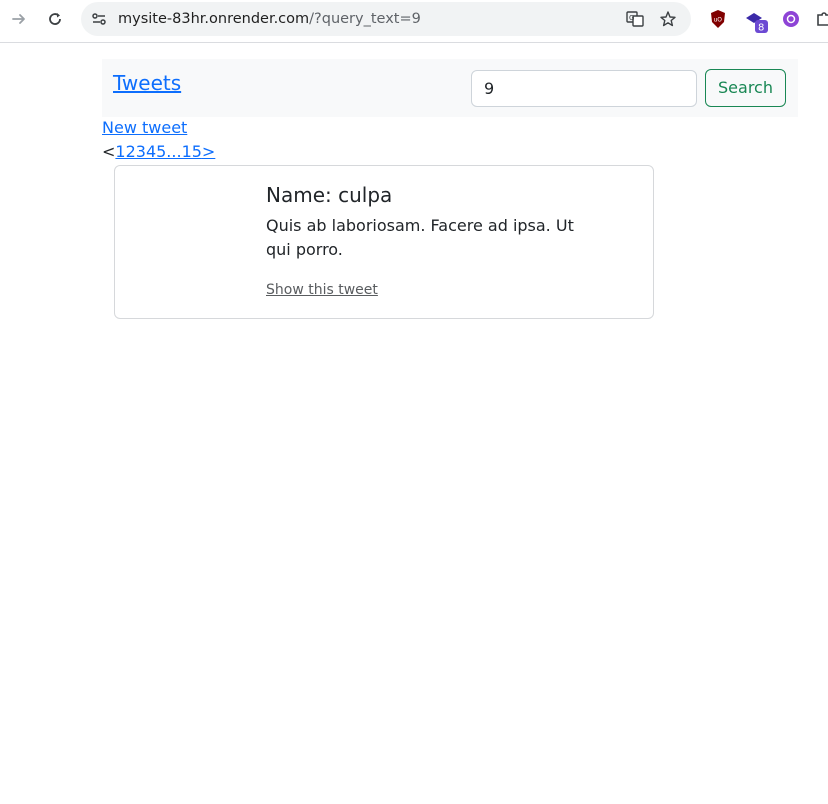  What do you see at coordinates (109, 151) in the screenshot?
I see `pagination-prev: <` at bounding box center [109, 151].